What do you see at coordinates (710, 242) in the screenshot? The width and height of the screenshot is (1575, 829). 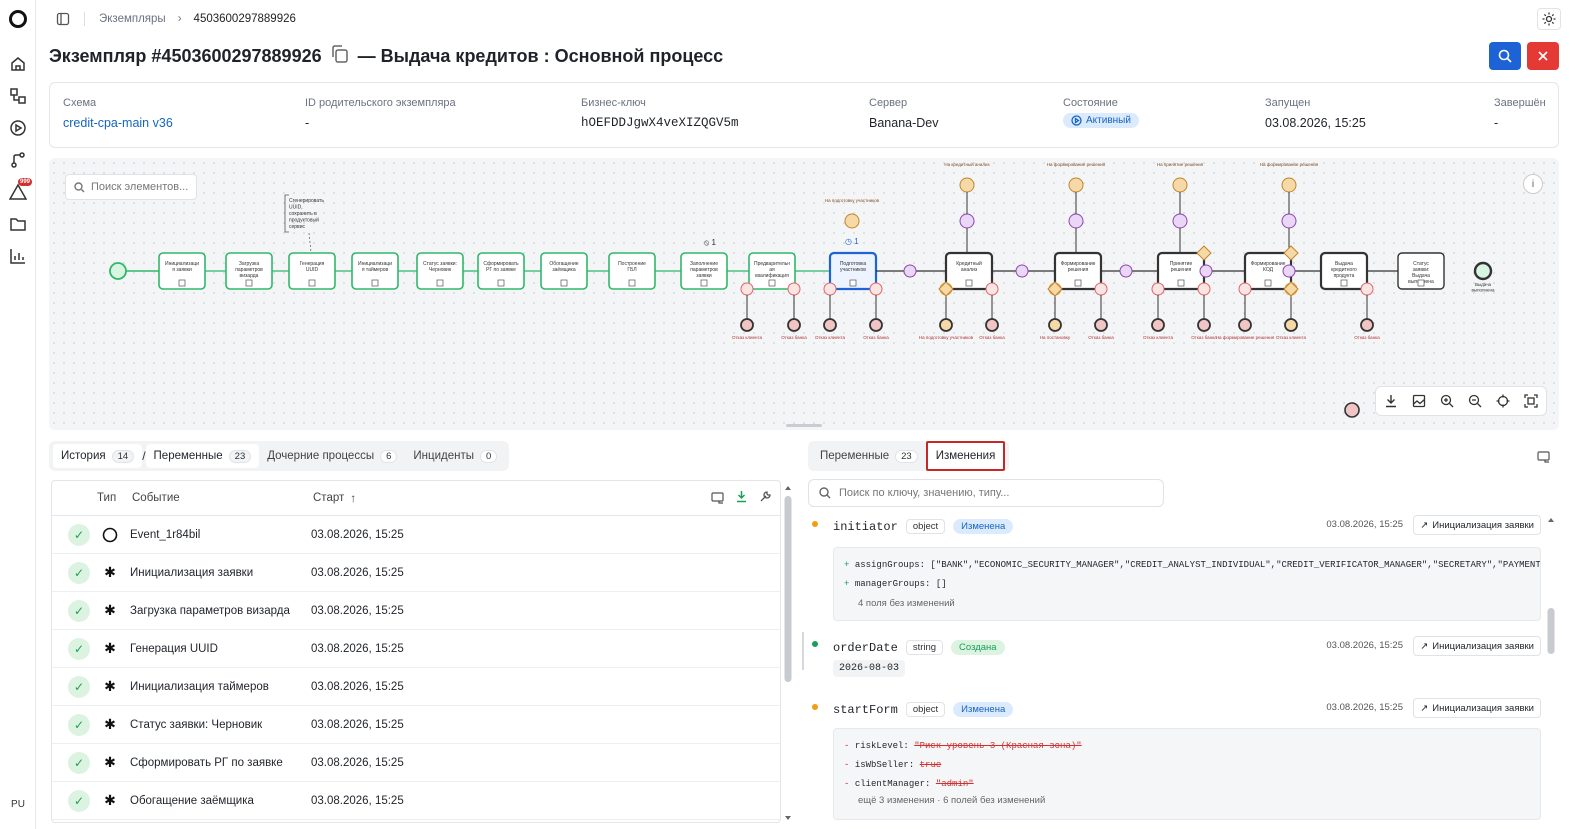 I see `skip-counter: ⦸ 1` at bounding box center [710, 242].